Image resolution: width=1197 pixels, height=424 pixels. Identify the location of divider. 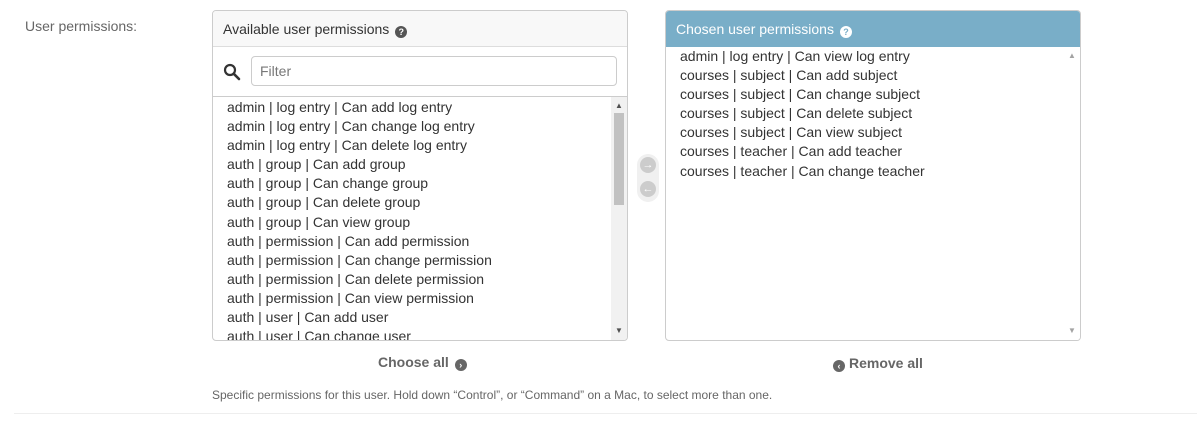
(605, 413).